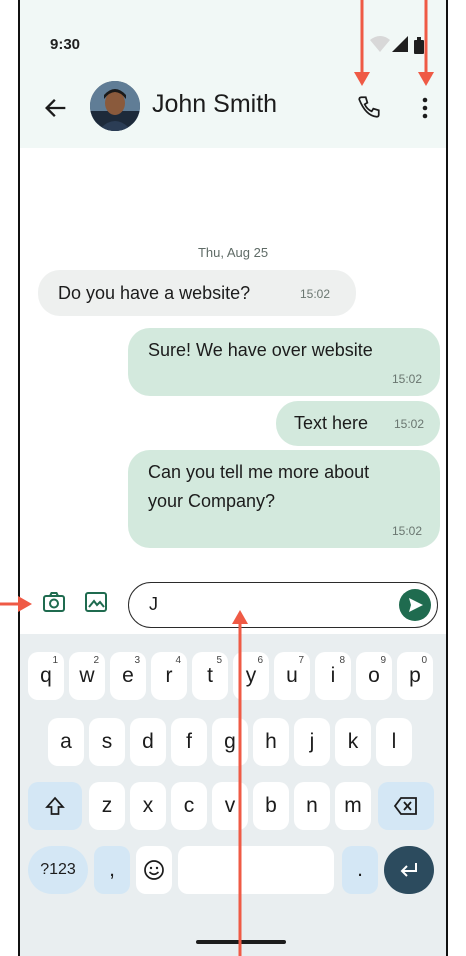 This screenshot has height=956, width=466. I want to click on key-r: r4, so click(169, 676).